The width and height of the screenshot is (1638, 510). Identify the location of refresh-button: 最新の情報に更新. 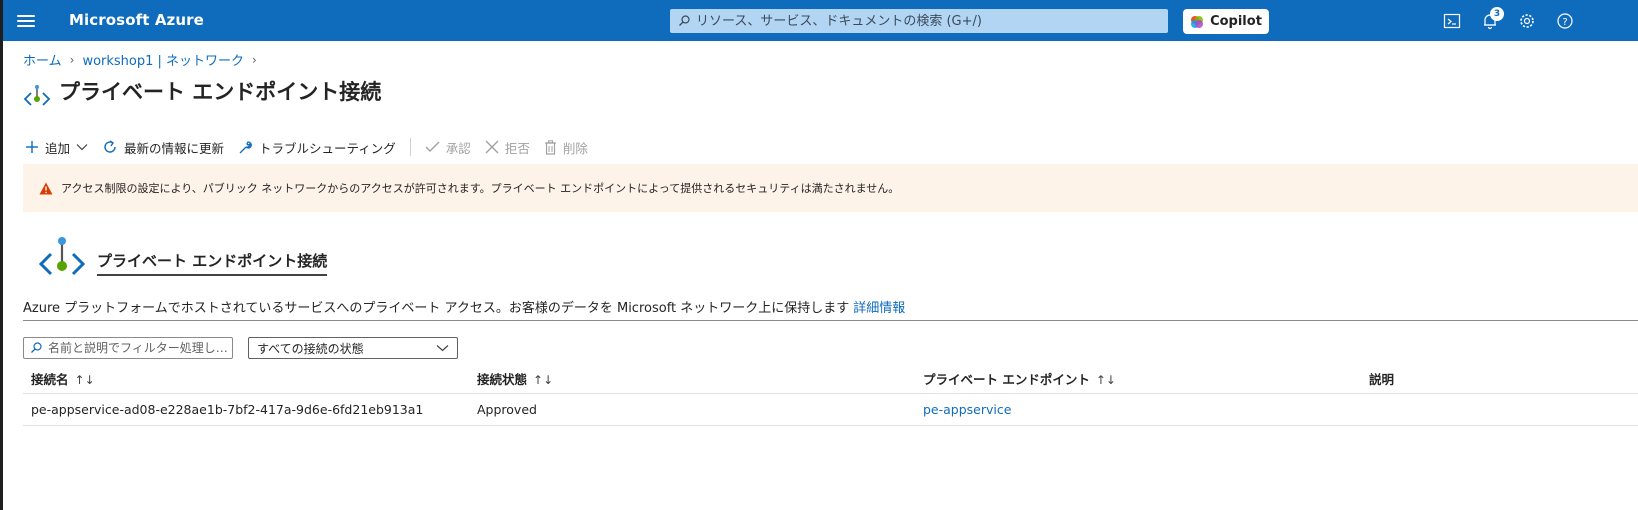
(163, 147).